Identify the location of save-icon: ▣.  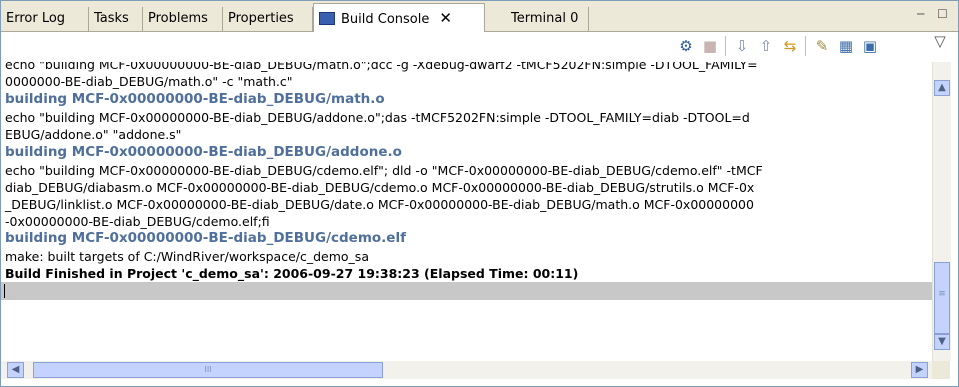
(870, 46).